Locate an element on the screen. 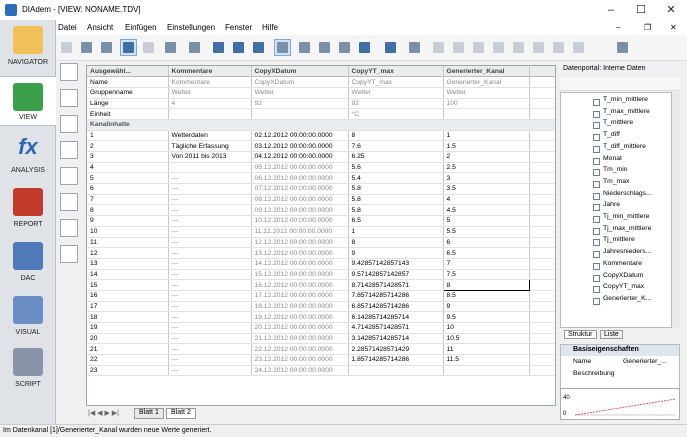 The width and height of the screenshot is (687, 437). nav-view: VIEW is located at coordinates (28, 101).